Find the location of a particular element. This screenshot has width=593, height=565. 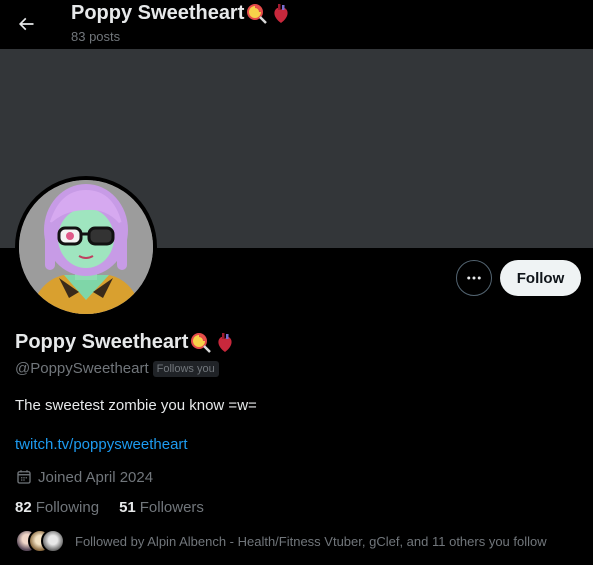

avatar-image is located at coordinates (86, 247).